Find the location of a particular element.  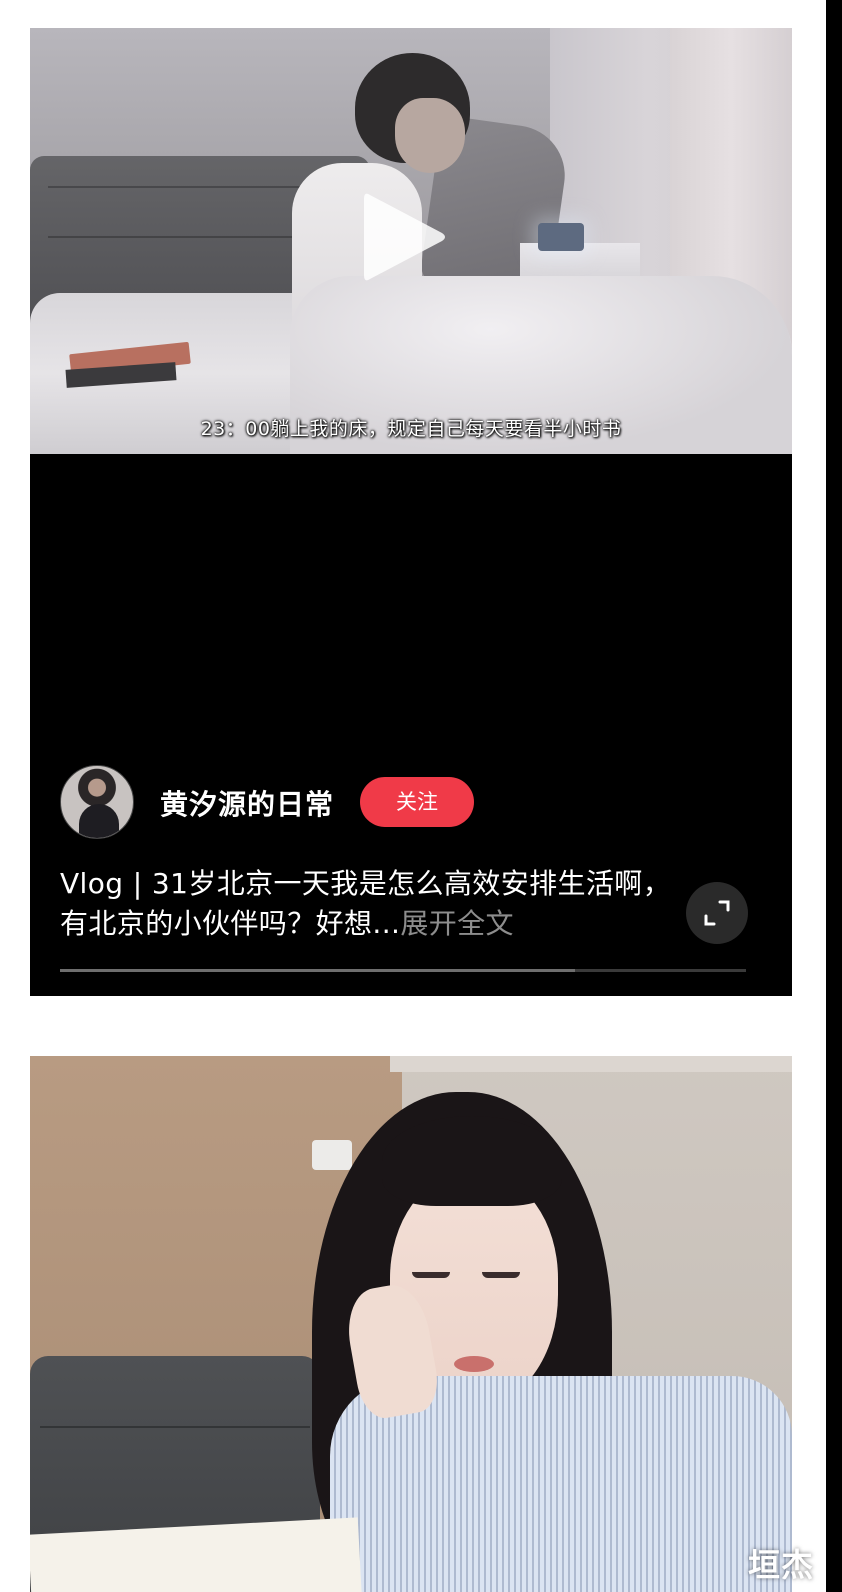

author-row: 黄汐源的日常 关注 is located at coordinates (360, 802).